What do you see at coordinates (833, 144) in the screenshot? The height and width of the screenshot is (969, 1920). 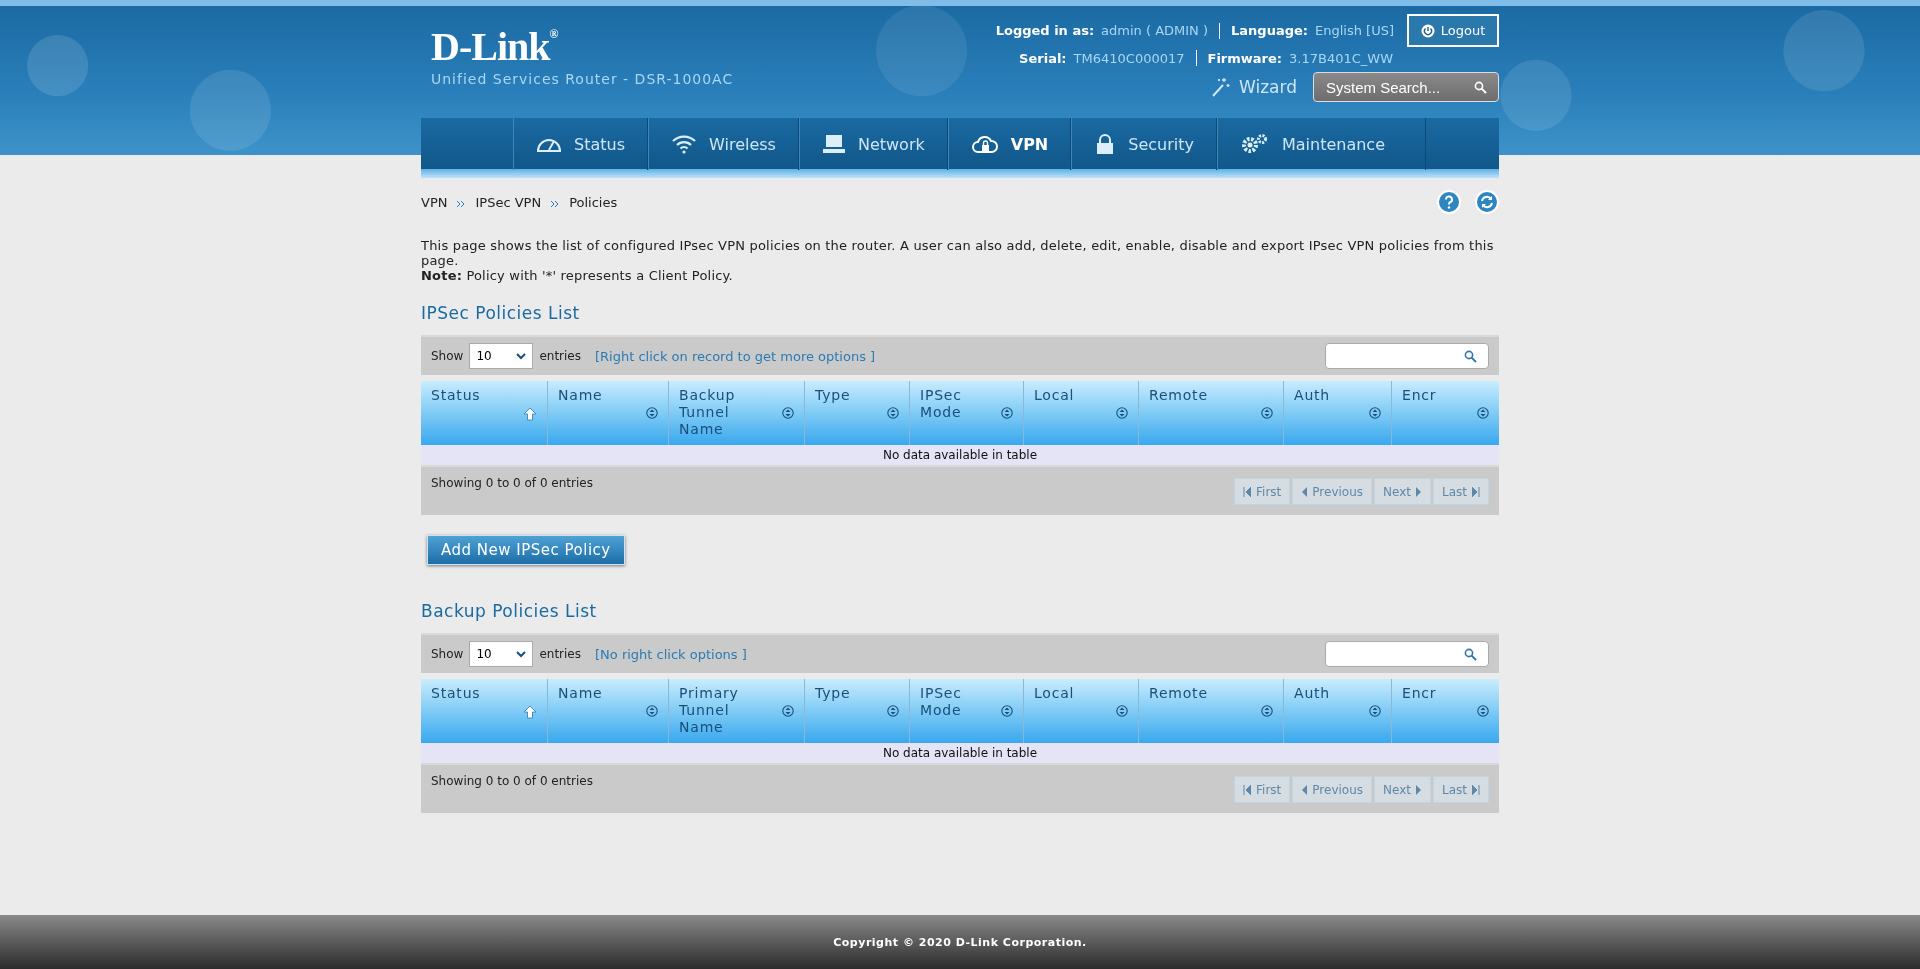 I see `computer-icon` at bounding box center [833, 144].